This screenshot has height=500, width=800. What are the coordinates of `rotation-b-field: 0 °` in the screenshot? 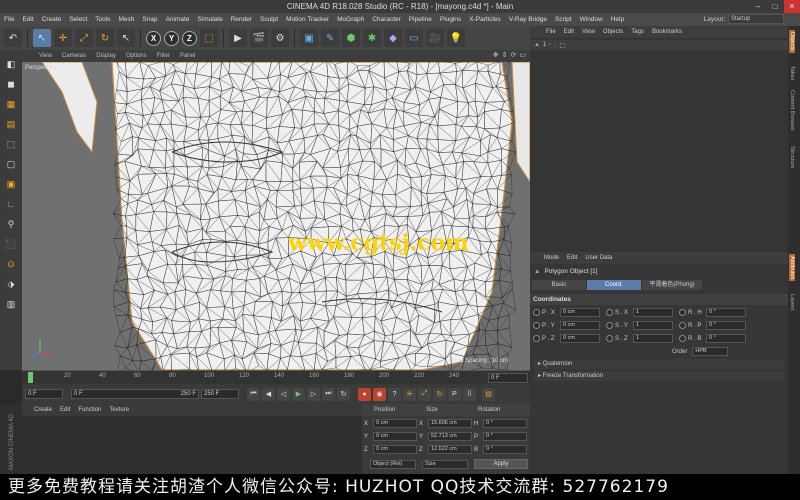 It's located at (505, 449).